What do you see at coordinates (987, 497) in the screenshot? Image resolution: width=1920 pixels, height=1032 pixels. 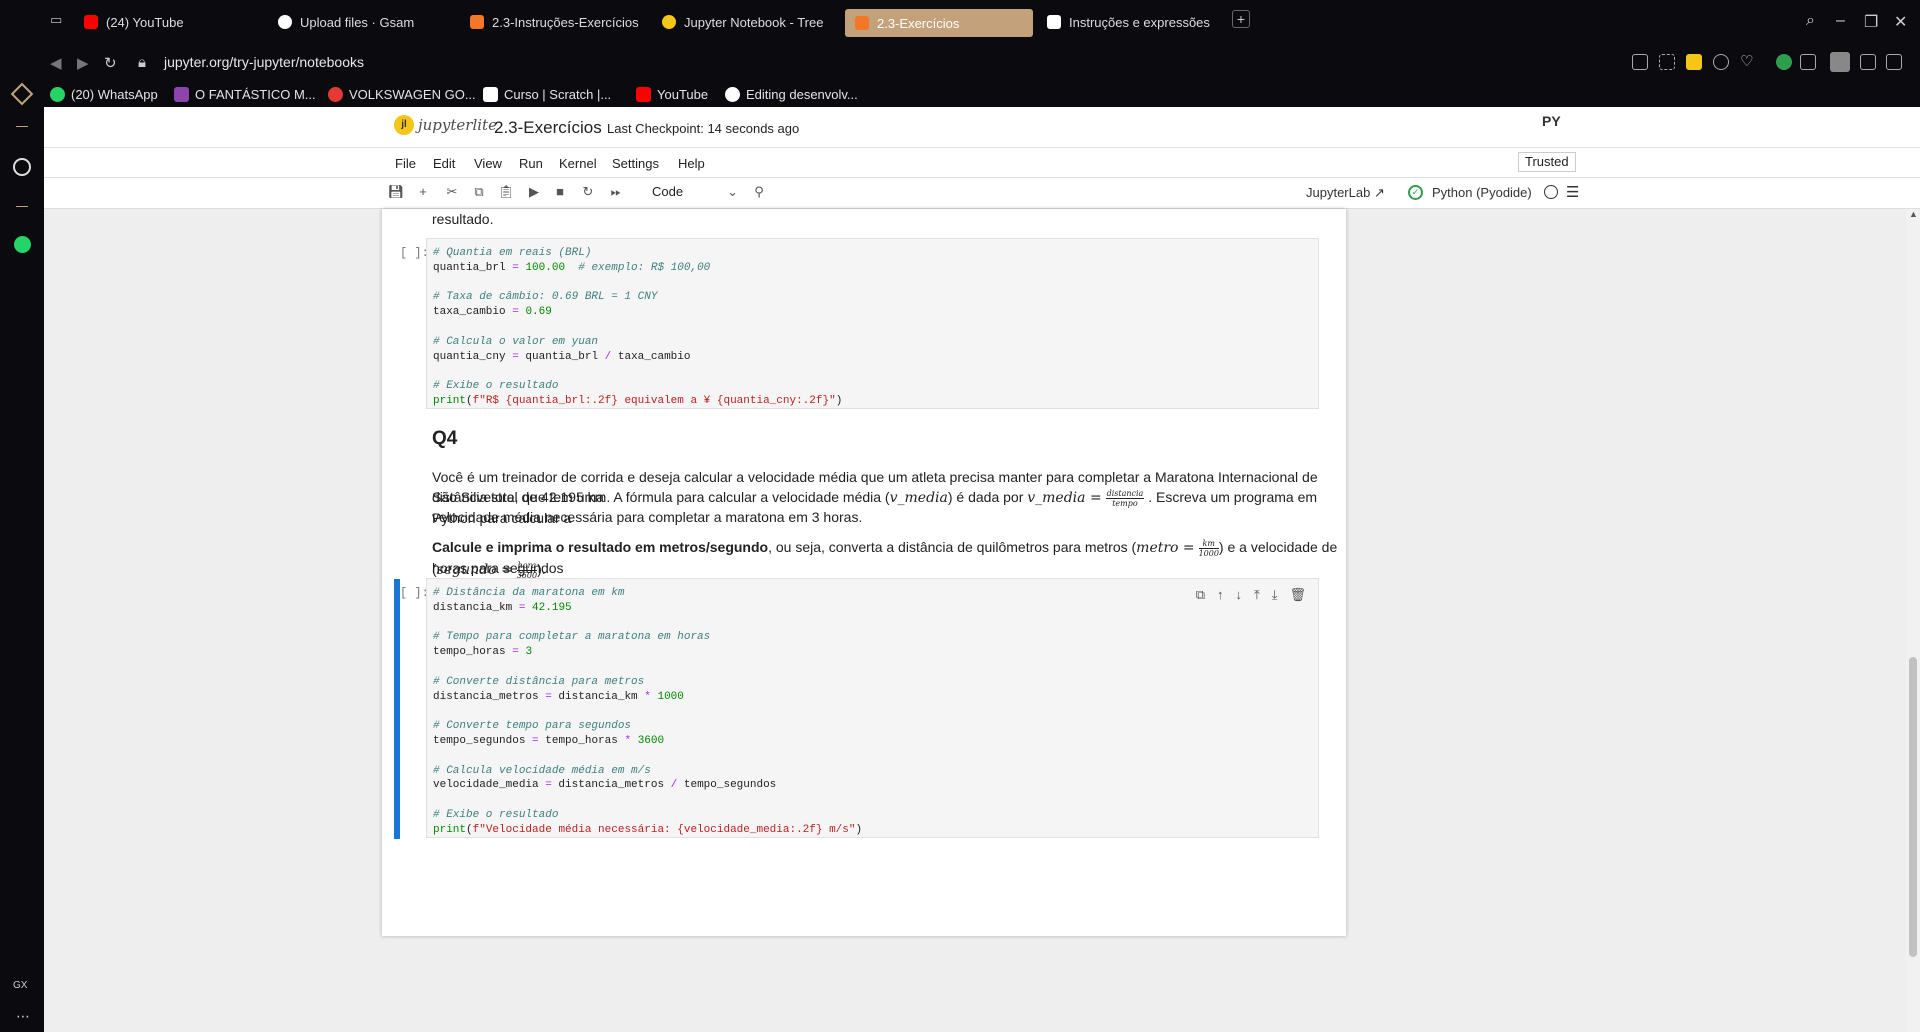 I see `text-span: ) é dada por` at bounding box center [987, 497].